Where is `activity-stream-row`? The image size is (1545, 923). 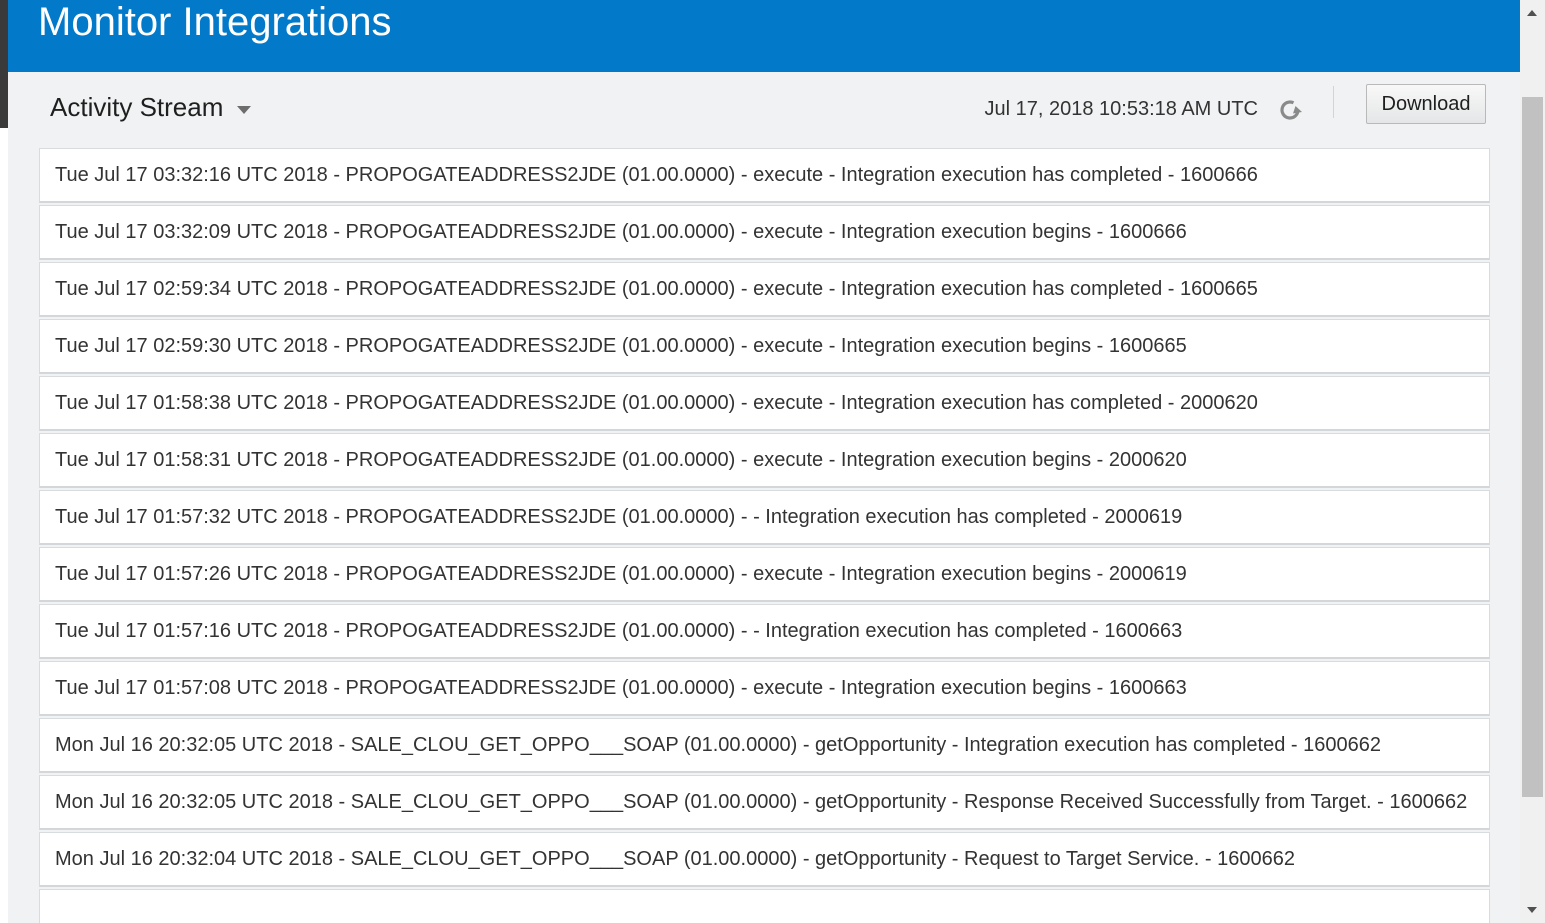
activity-stream-row is located at coordinates (764, 906).